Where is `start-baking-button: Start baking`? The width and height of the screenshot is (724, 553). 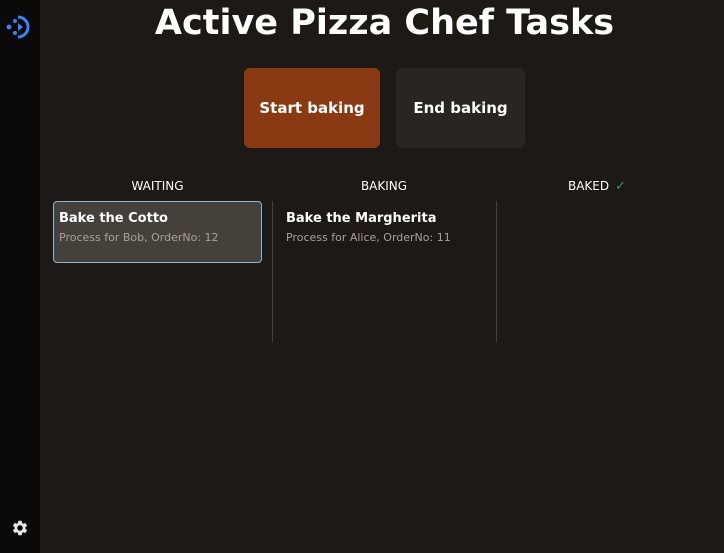 start-baking-button: Start baking is located at coordinates (312, 108).